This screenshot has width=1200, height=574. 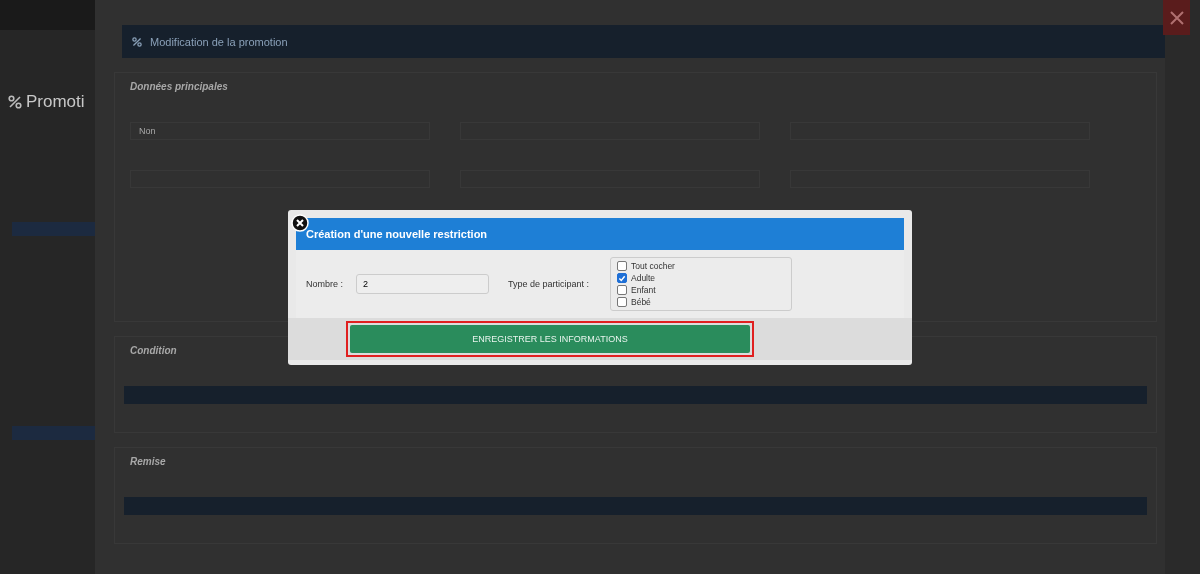 What do you see at coordinates (701, 290) in the screenshot?
I see `checkbox-option: Enfant` at bounding box center [701, 290].